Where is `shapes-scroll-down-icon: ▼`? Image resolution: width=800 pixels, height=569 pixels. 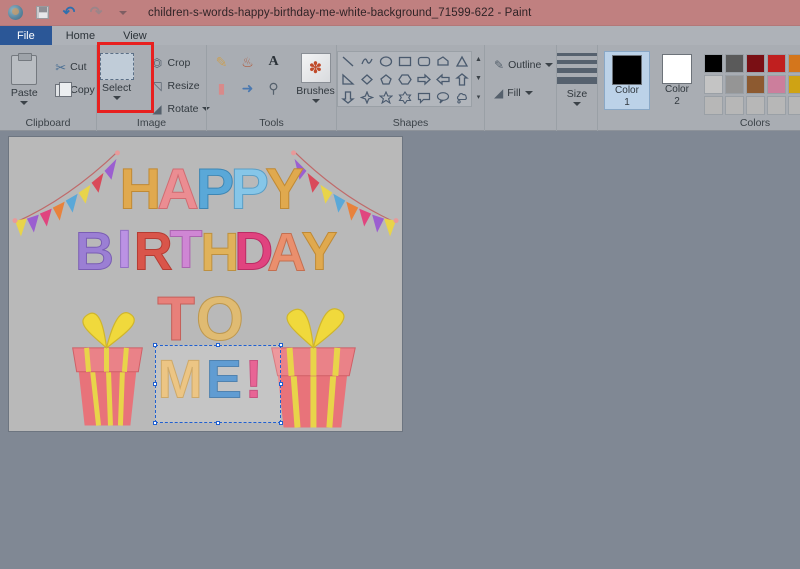
shapes-scroll-down-icon: ▼ is located at coordinates (478, 78).